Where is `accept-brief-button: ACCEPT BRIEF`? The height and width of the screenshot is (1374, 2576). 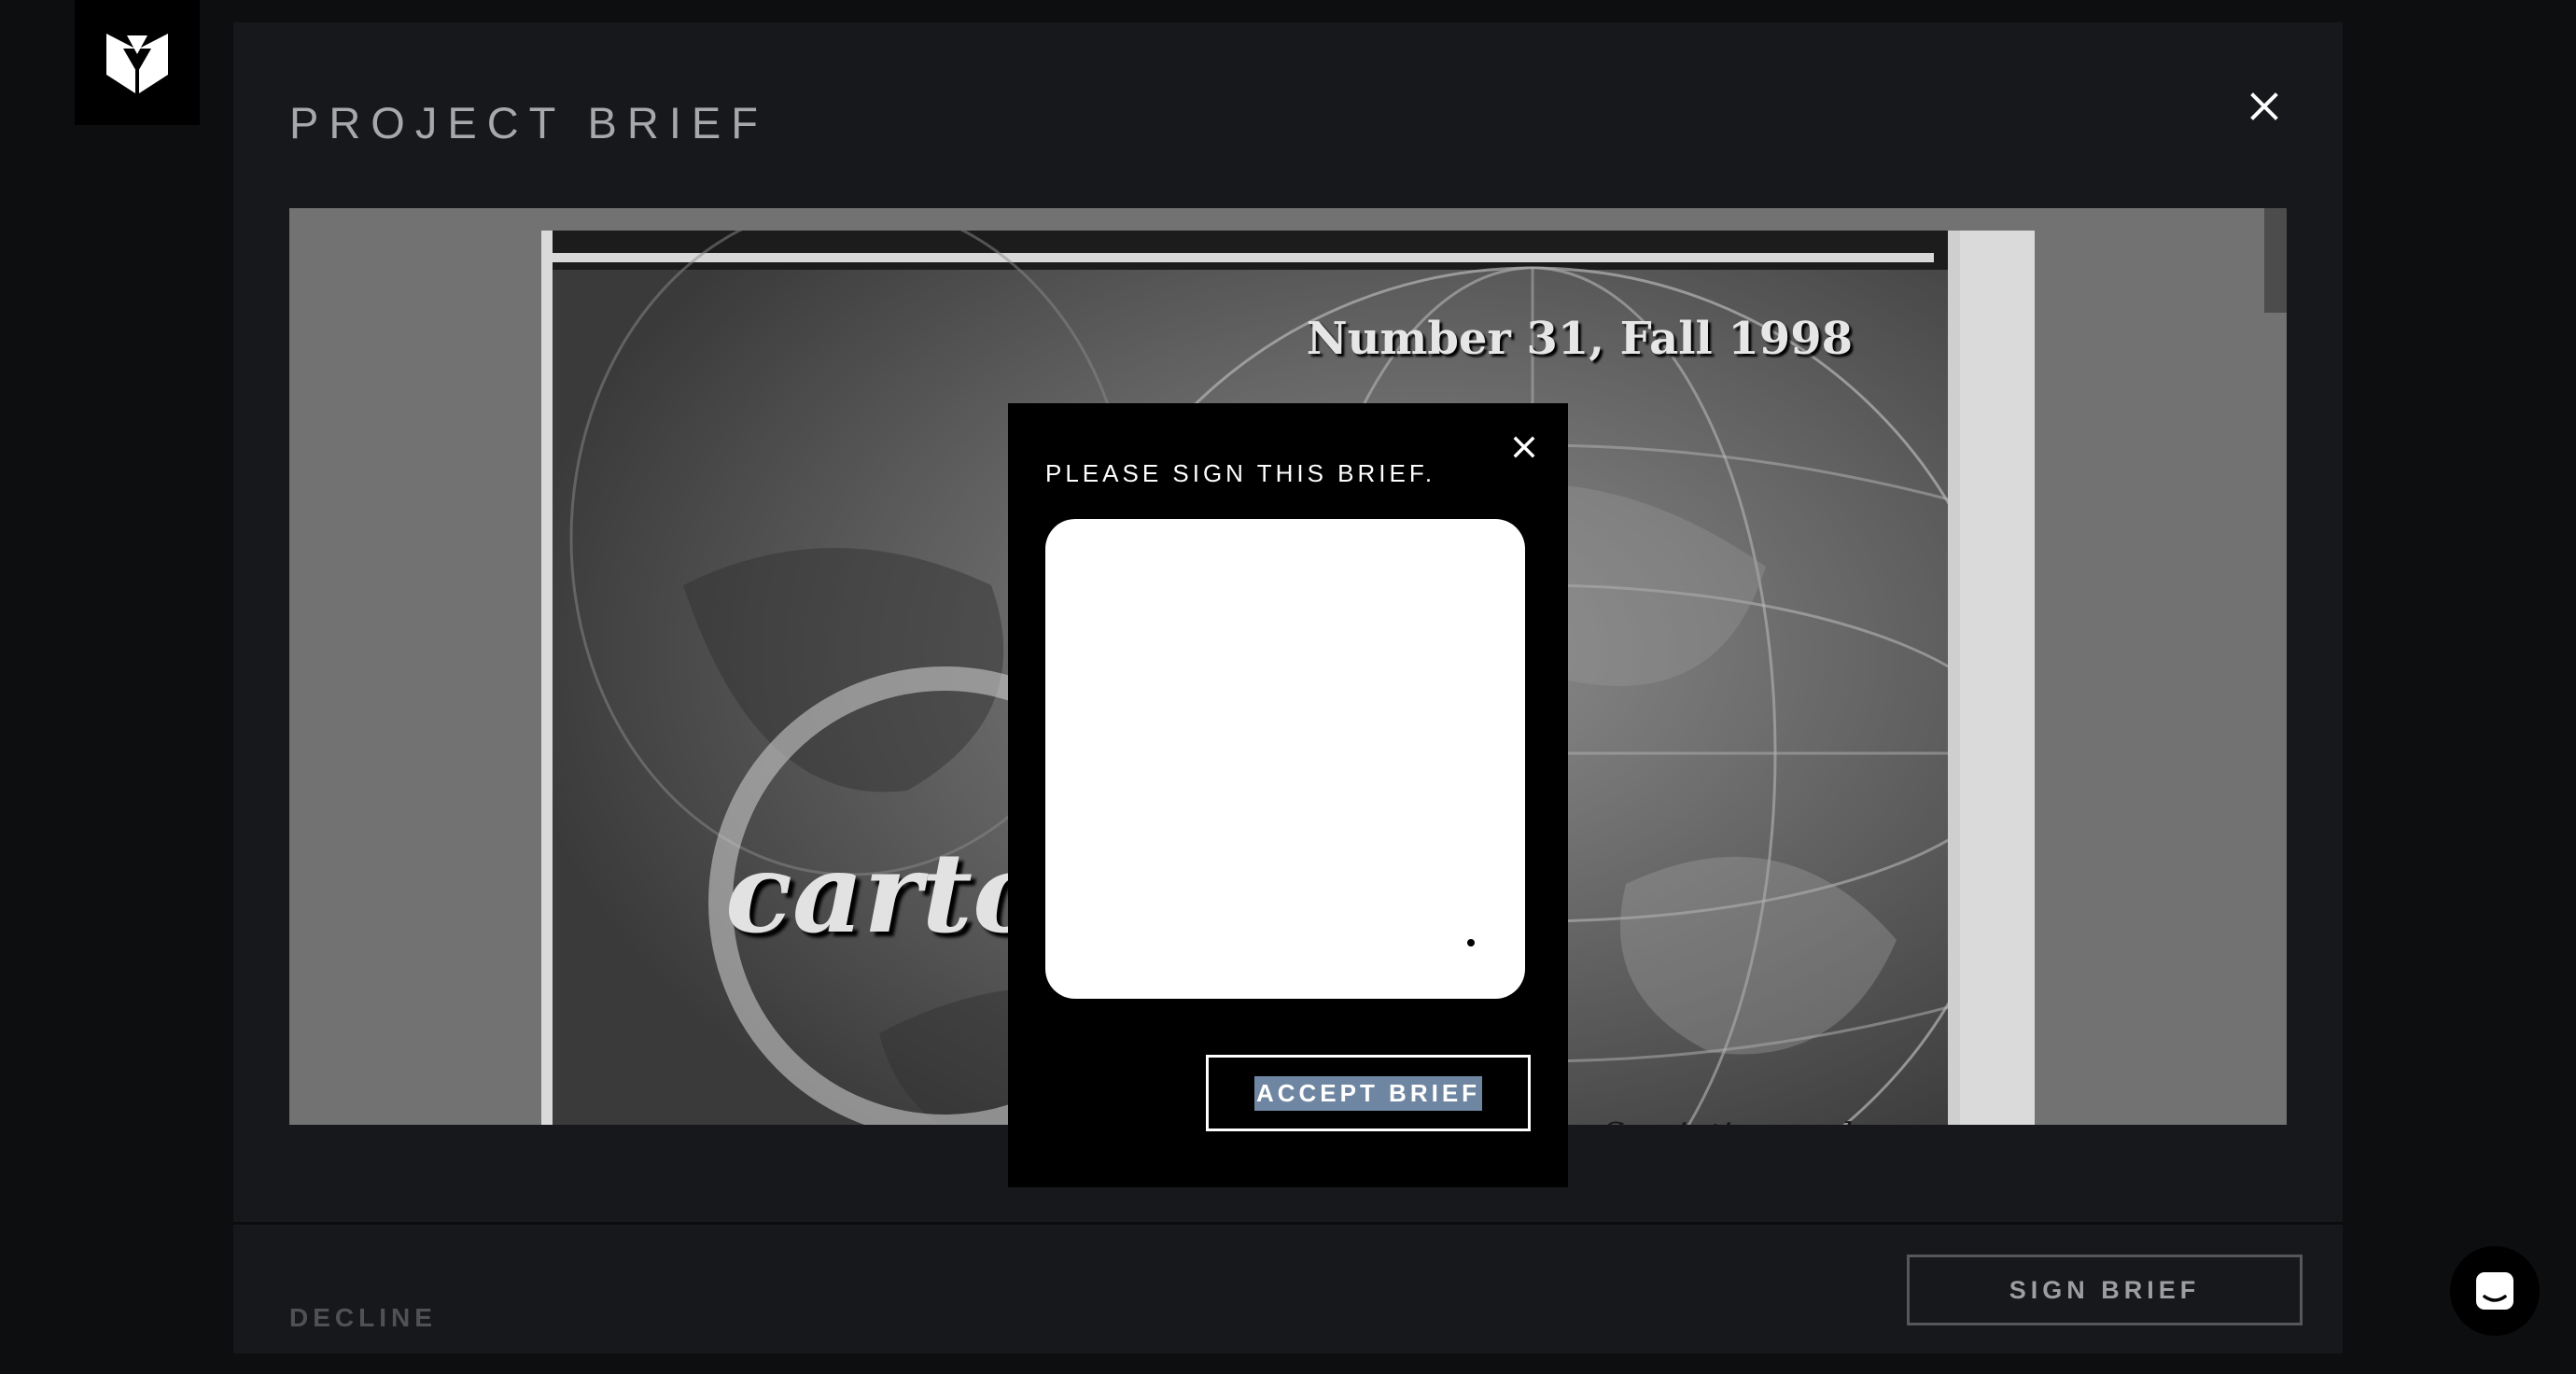 accept-brief-button: ACCEPT BRIEF is located at coordinates (1368, 1093).